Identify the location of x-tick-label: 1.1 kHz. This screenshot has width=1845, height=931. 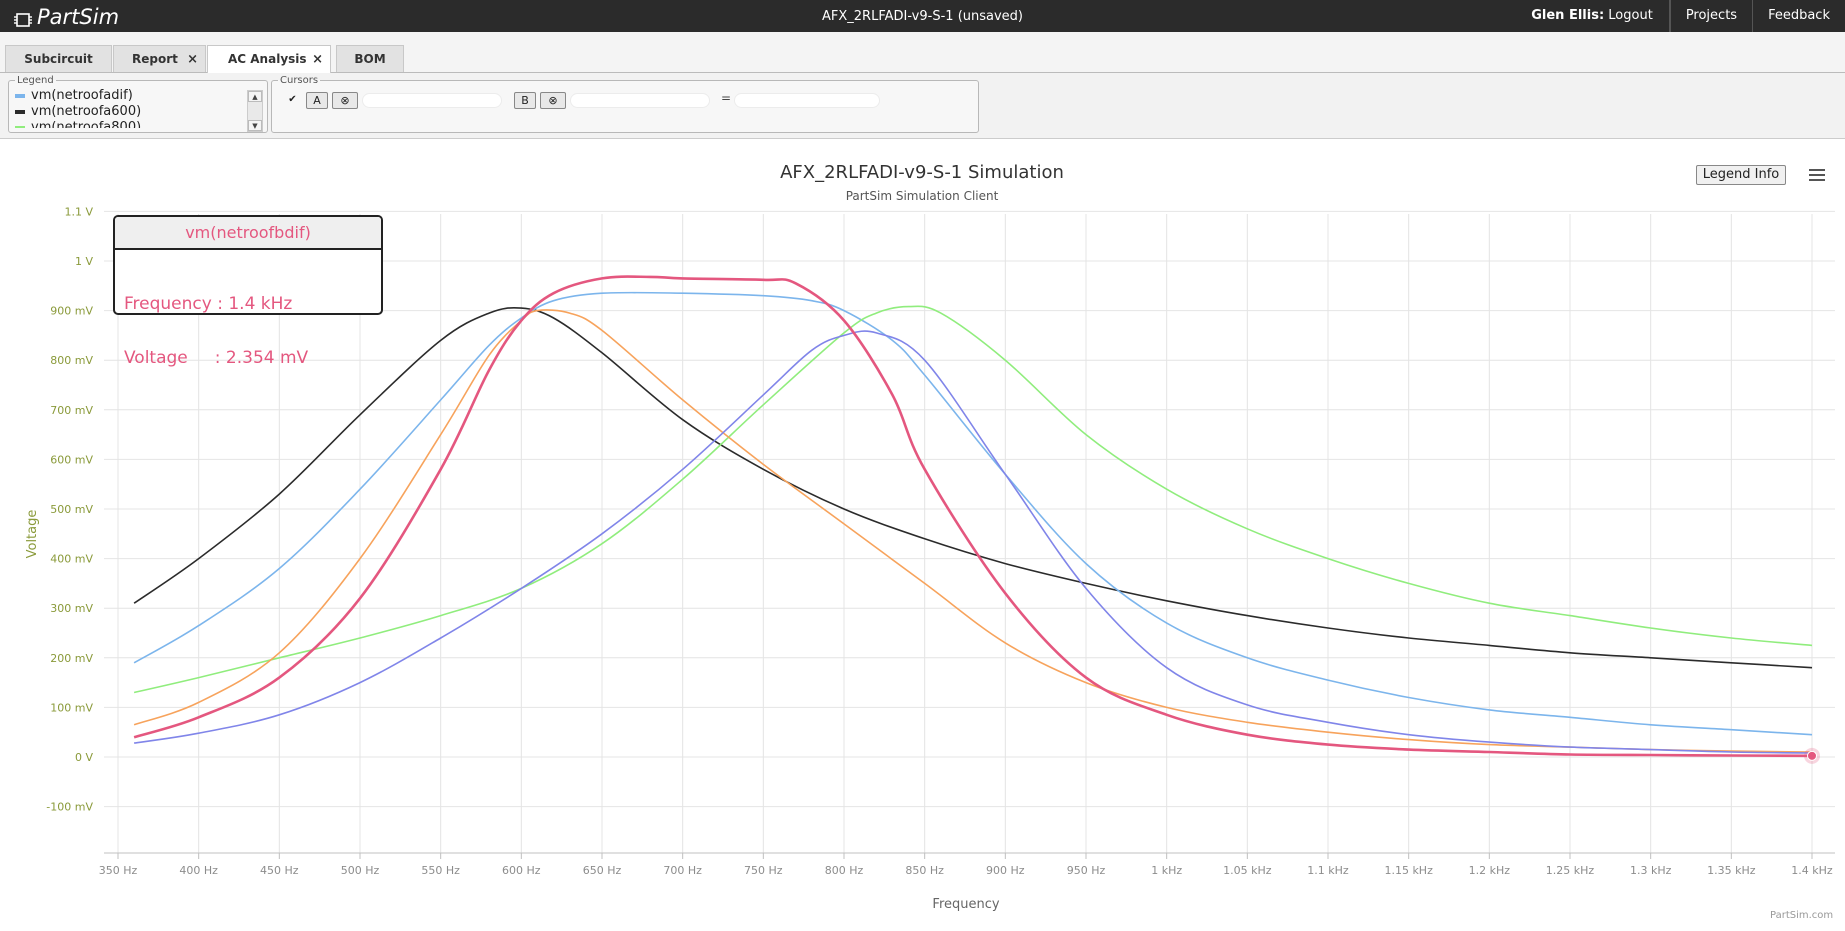
(1328, 870).